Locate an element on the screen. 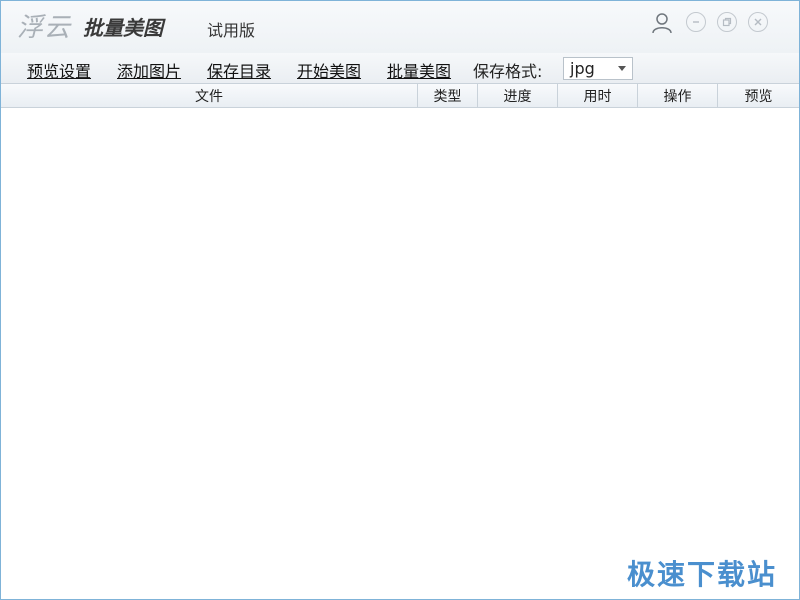  close-icon is located at coordinates (758, 22).